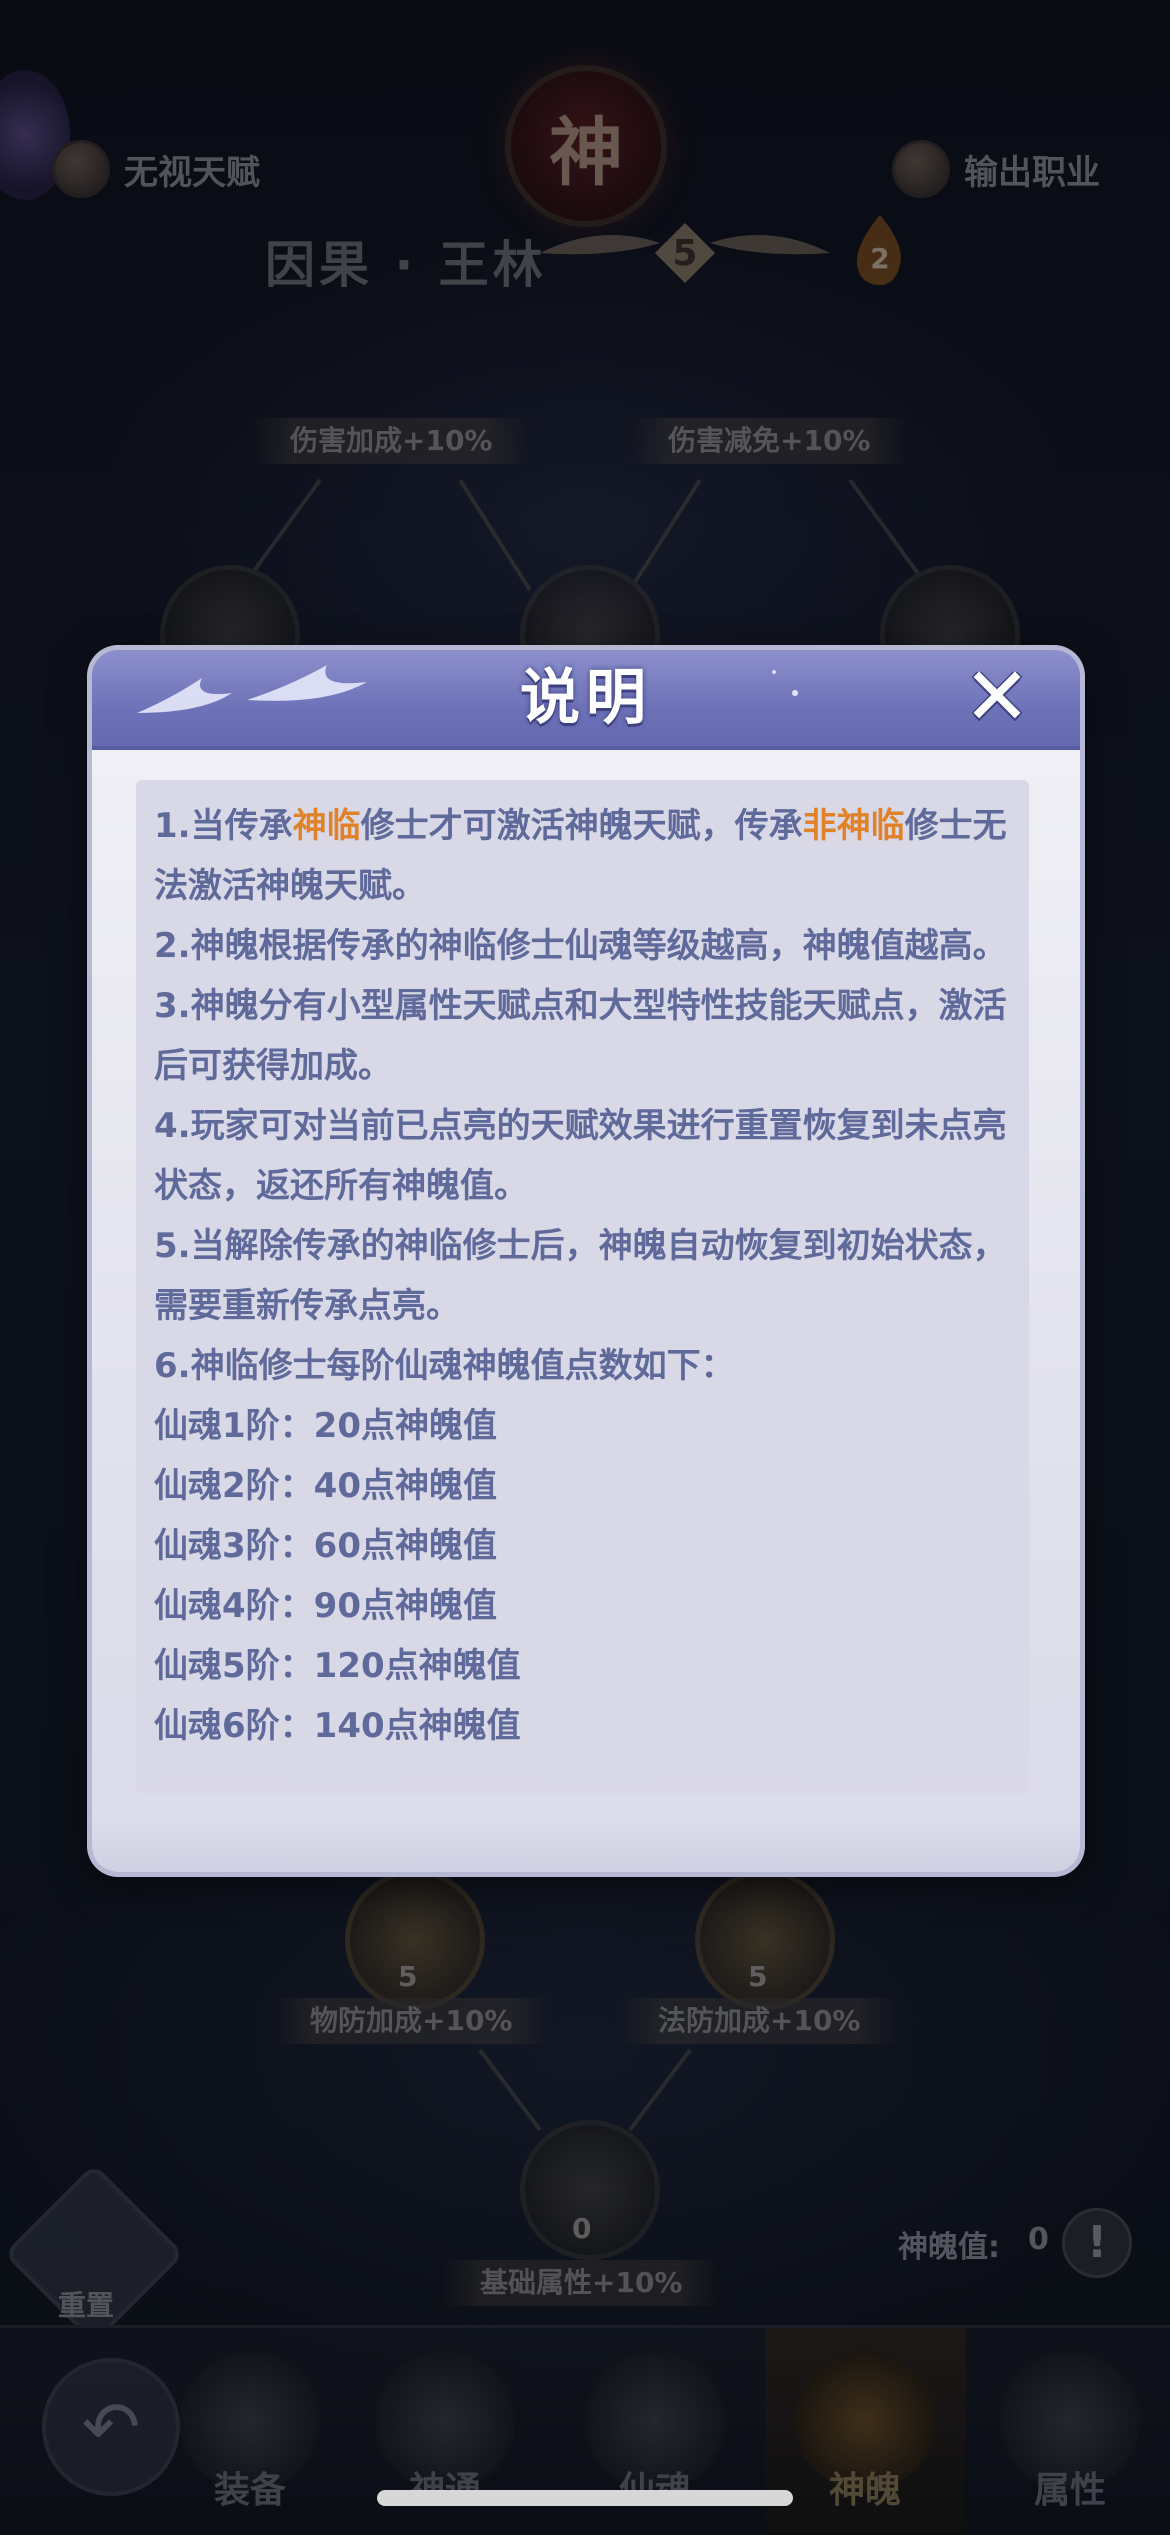 The height and width of the screenshot is (2535, 1170). I want to click on highlight-fei-shenlin: 非神临, so click(853, 826).